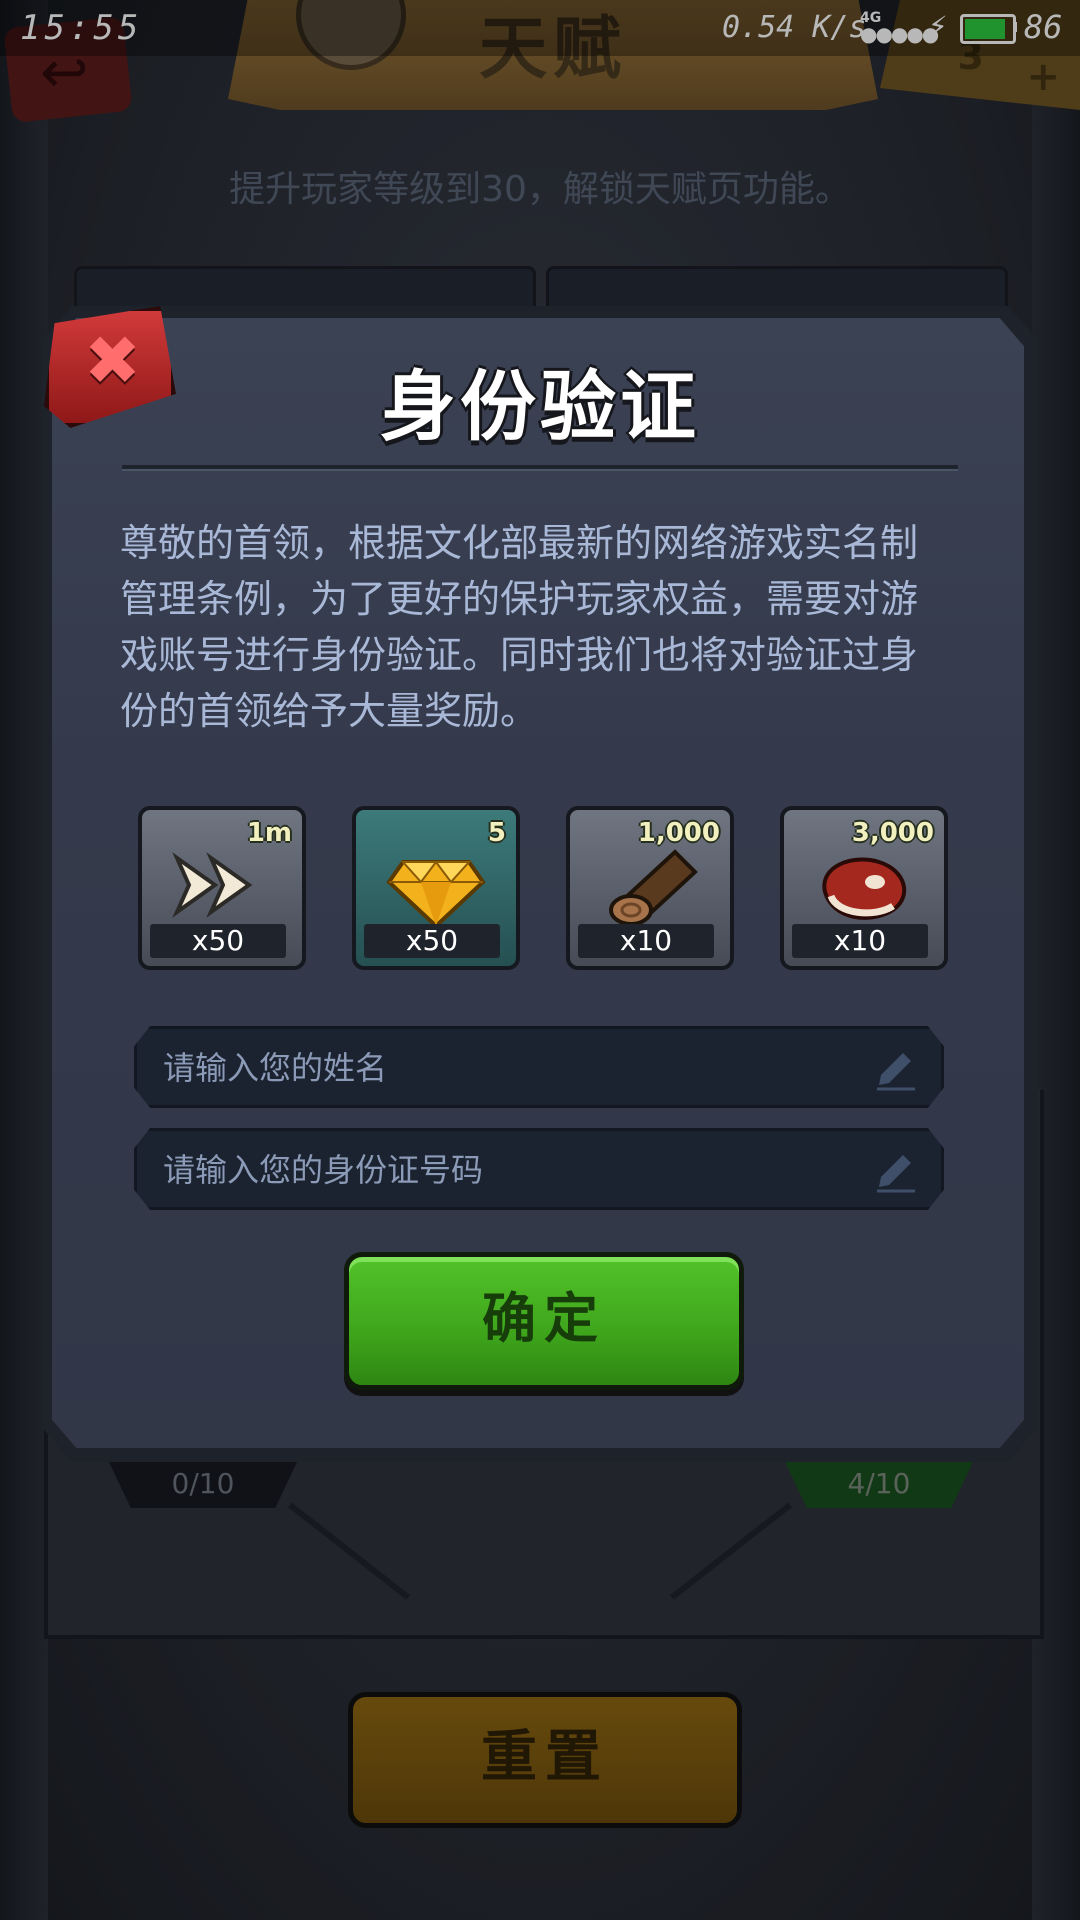 This screenshot has height=1920, width=1080. I want to click on title-divider, so click(540, 468).